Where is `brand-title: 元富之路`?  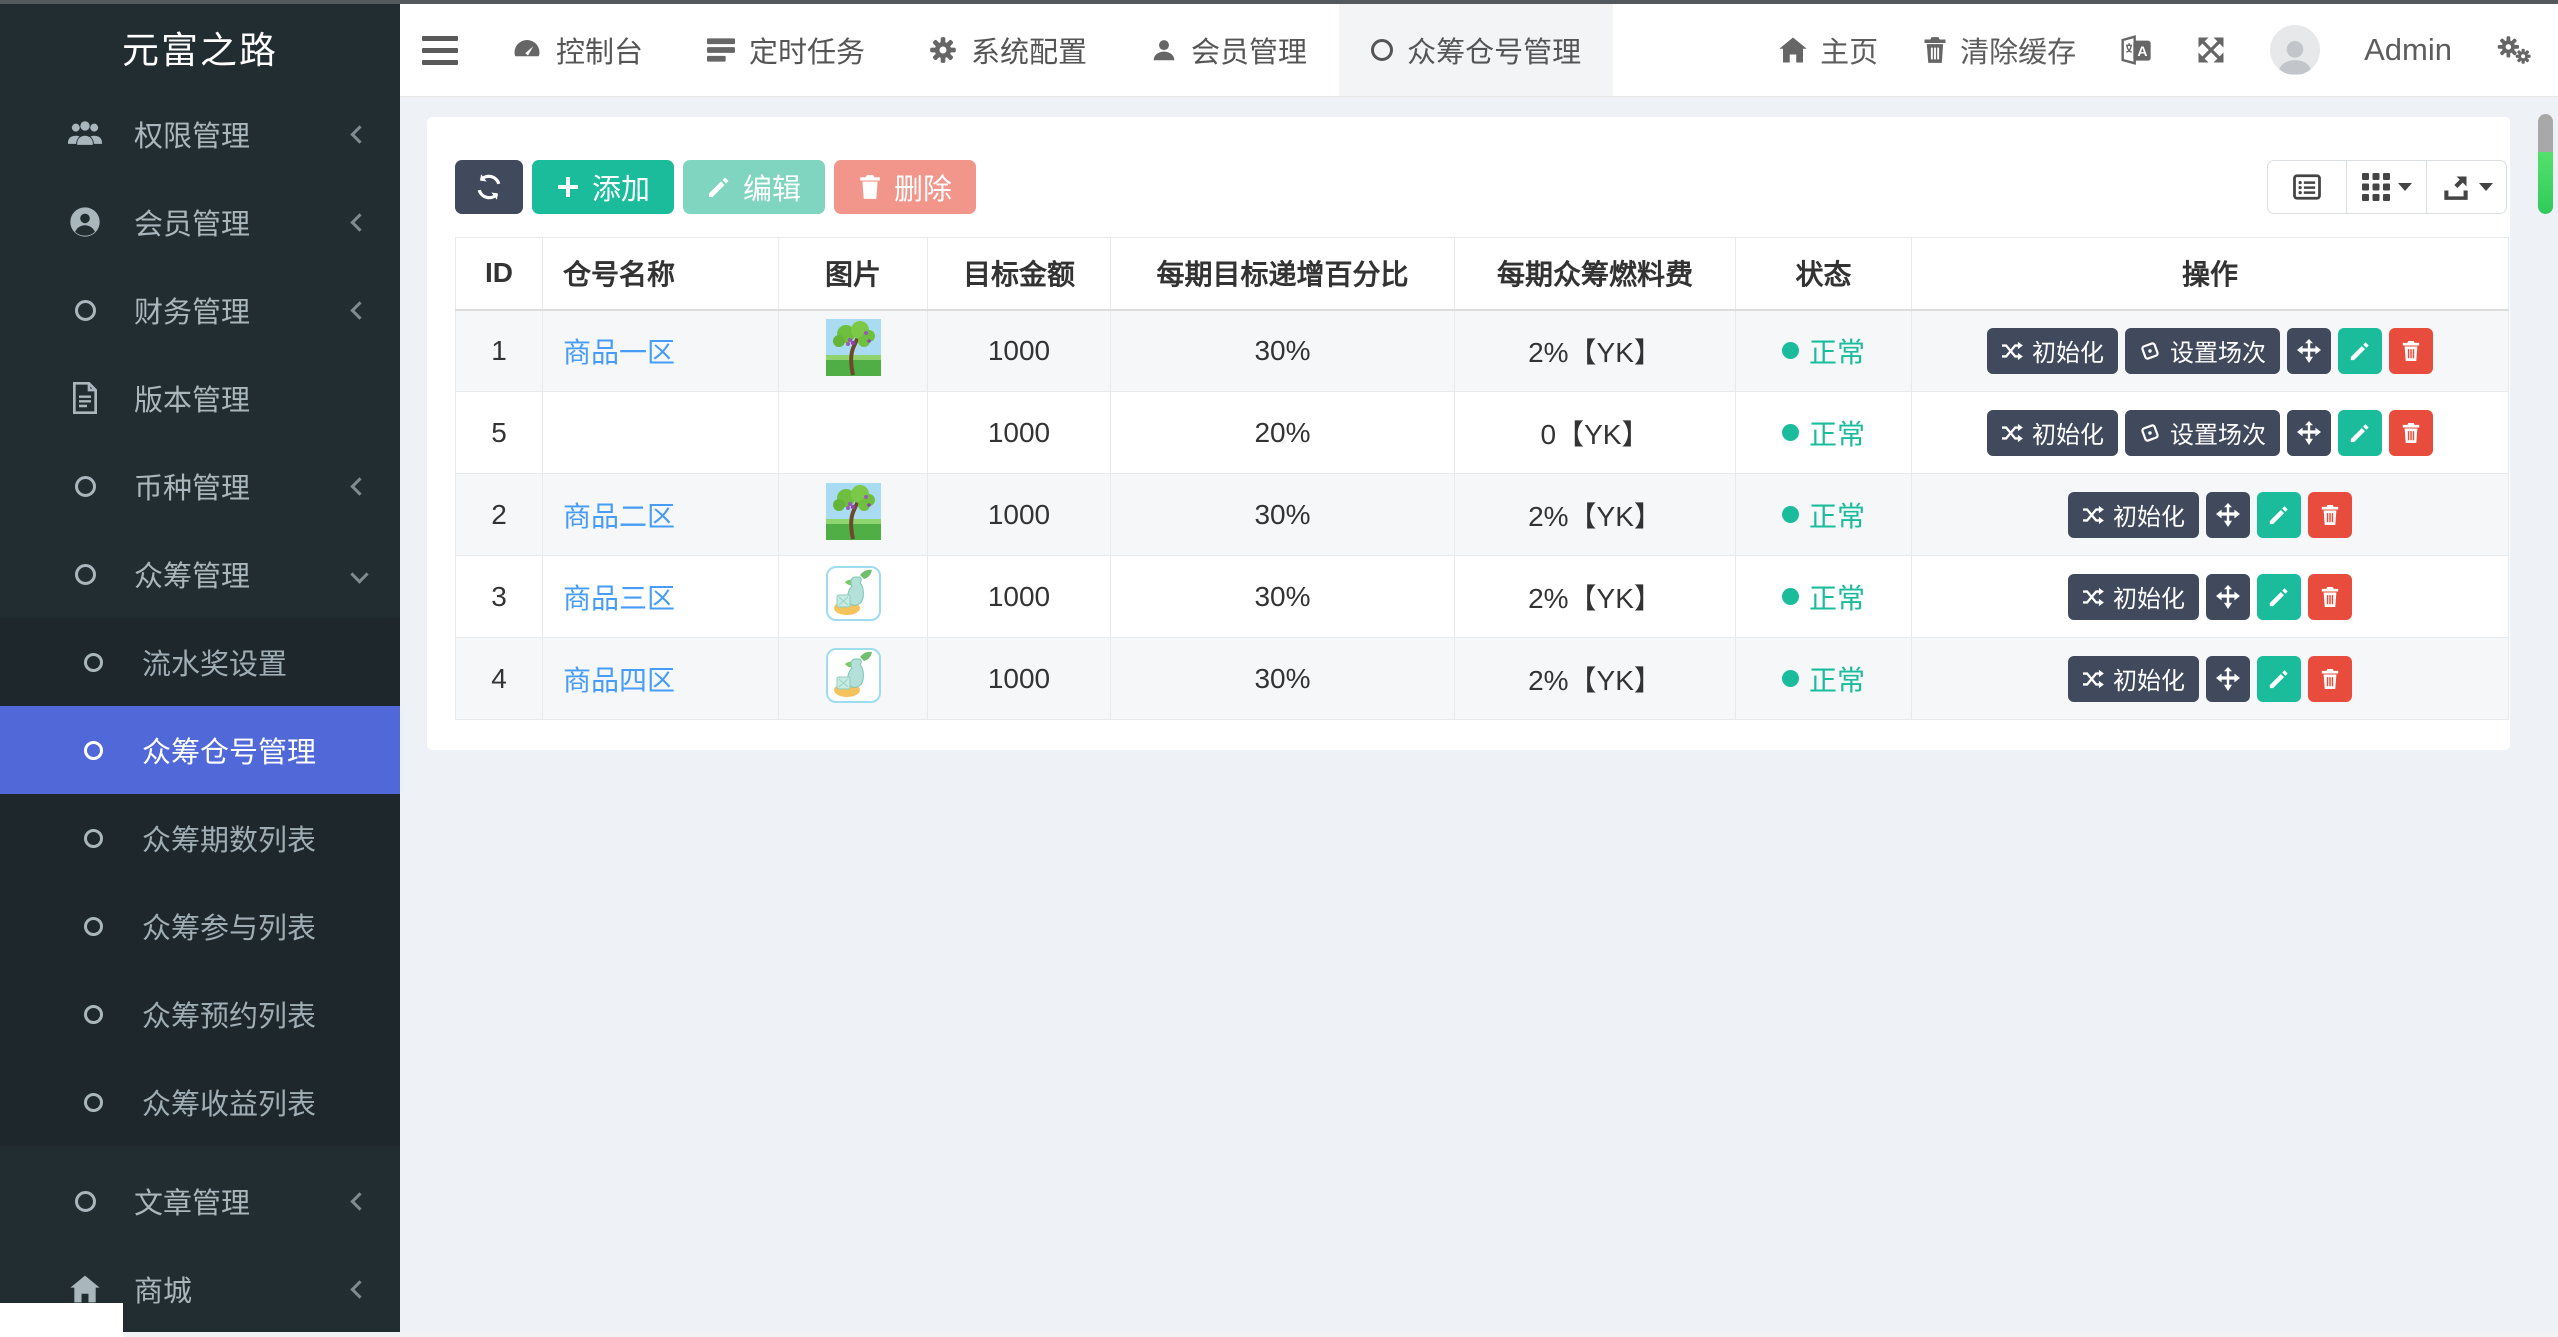 brand-title: 元富之路 is located at coordinates (200, 47).